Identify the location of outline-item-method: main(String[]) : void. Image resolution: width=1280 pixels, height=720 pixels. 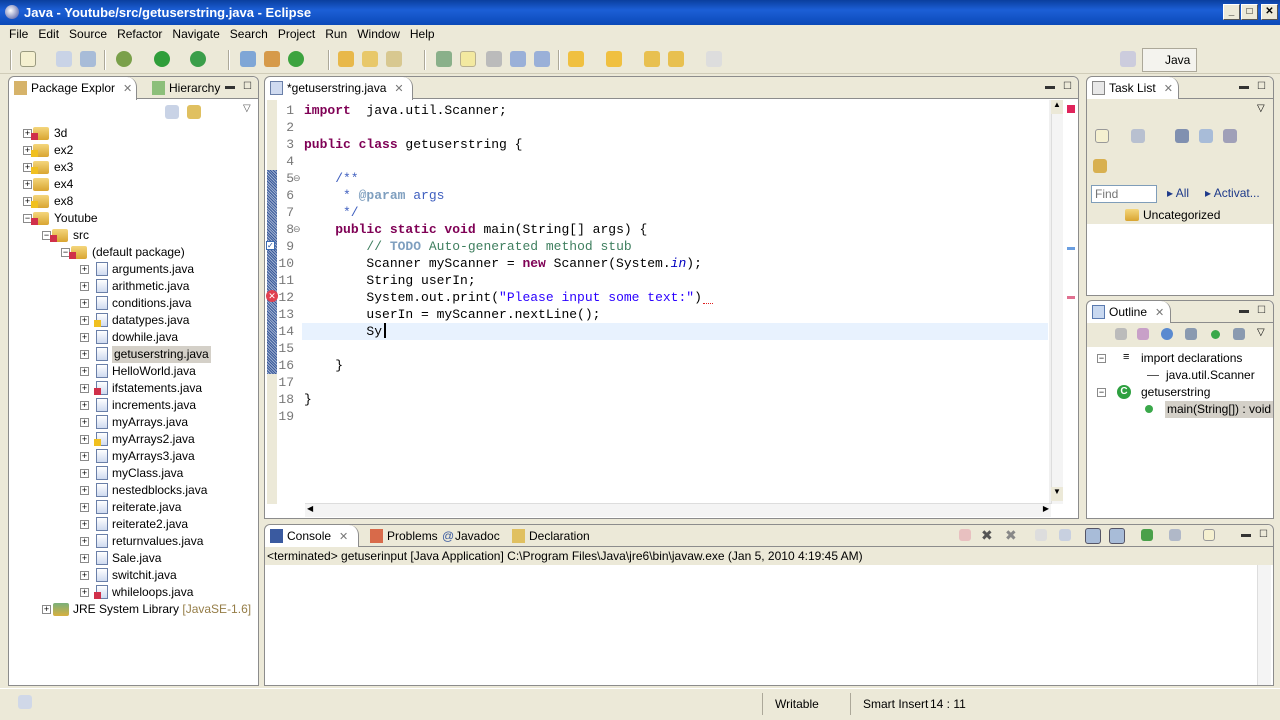
(1219, 409).